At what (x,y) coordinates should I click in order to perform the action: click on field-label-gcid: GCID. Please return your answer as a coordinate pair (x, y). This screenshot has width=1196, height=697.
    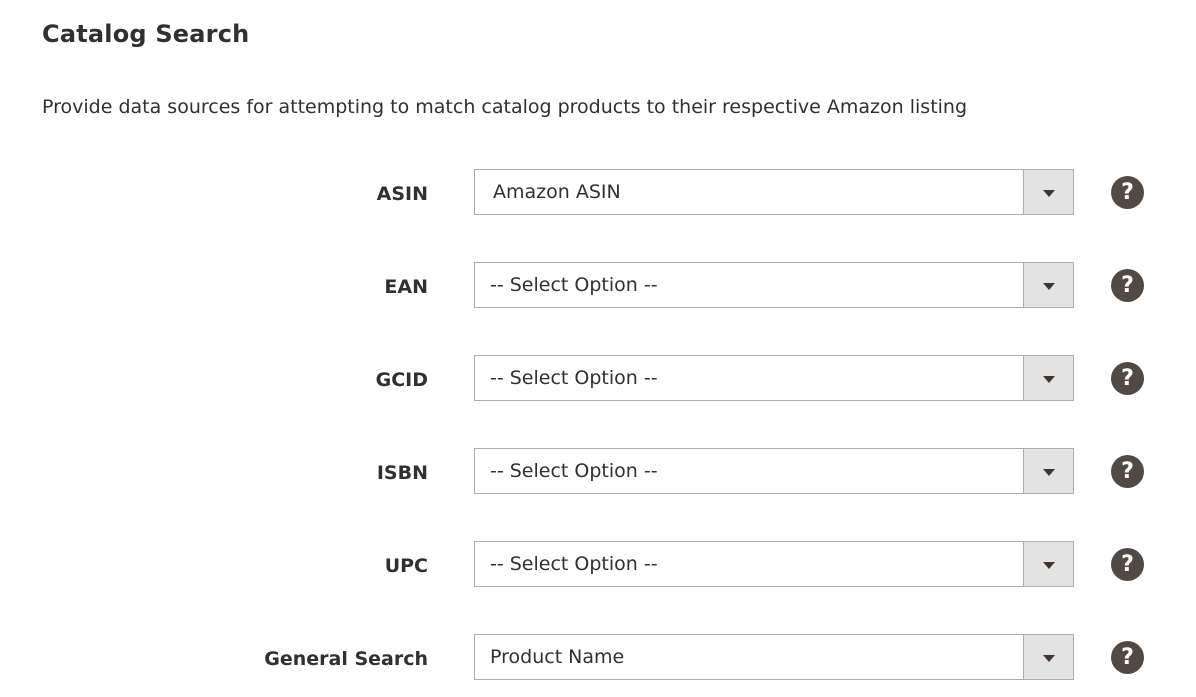
    Looking at the image, I should click on (401, 380).